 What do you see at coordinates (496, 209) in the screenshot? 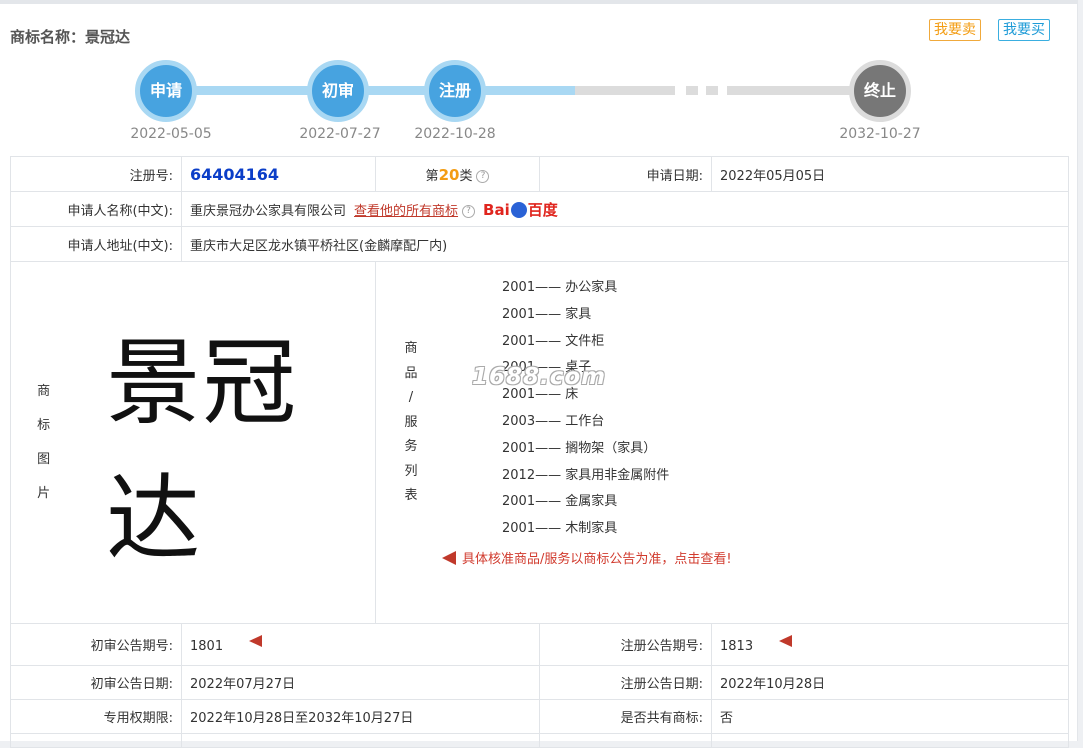
I see `baidu-logo-text: Bai` at bounding box center [496, 209].